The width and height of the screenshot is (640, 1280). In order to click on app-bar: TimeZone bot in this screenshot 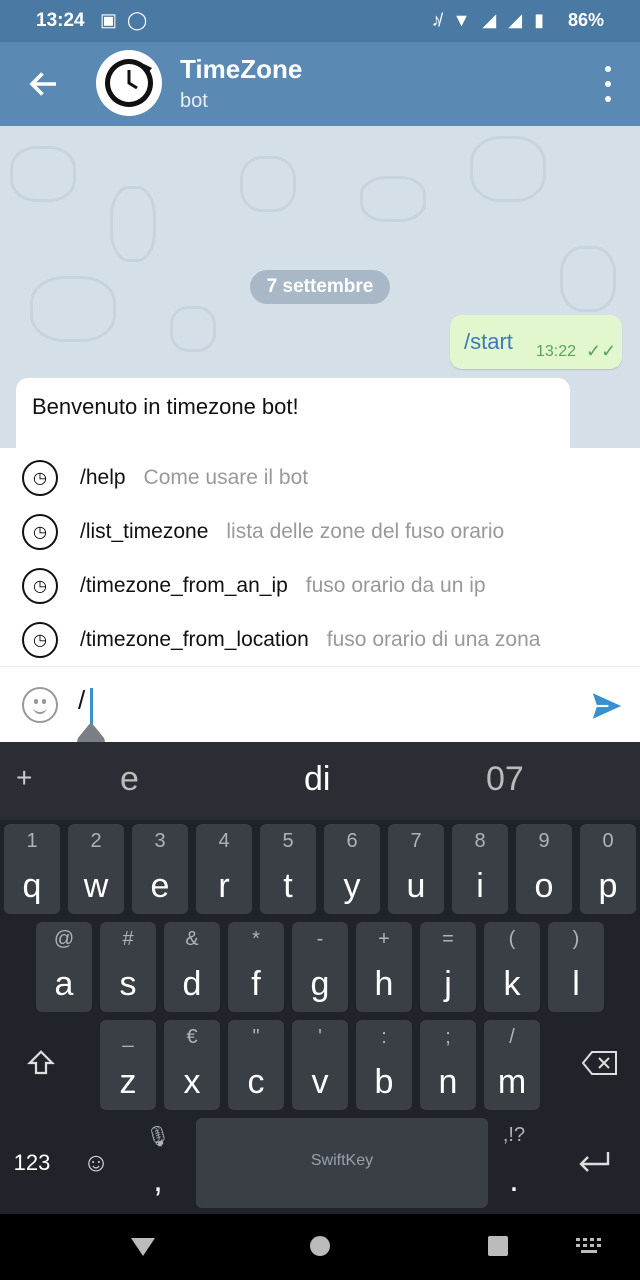, I will do `click(320, 84)`.